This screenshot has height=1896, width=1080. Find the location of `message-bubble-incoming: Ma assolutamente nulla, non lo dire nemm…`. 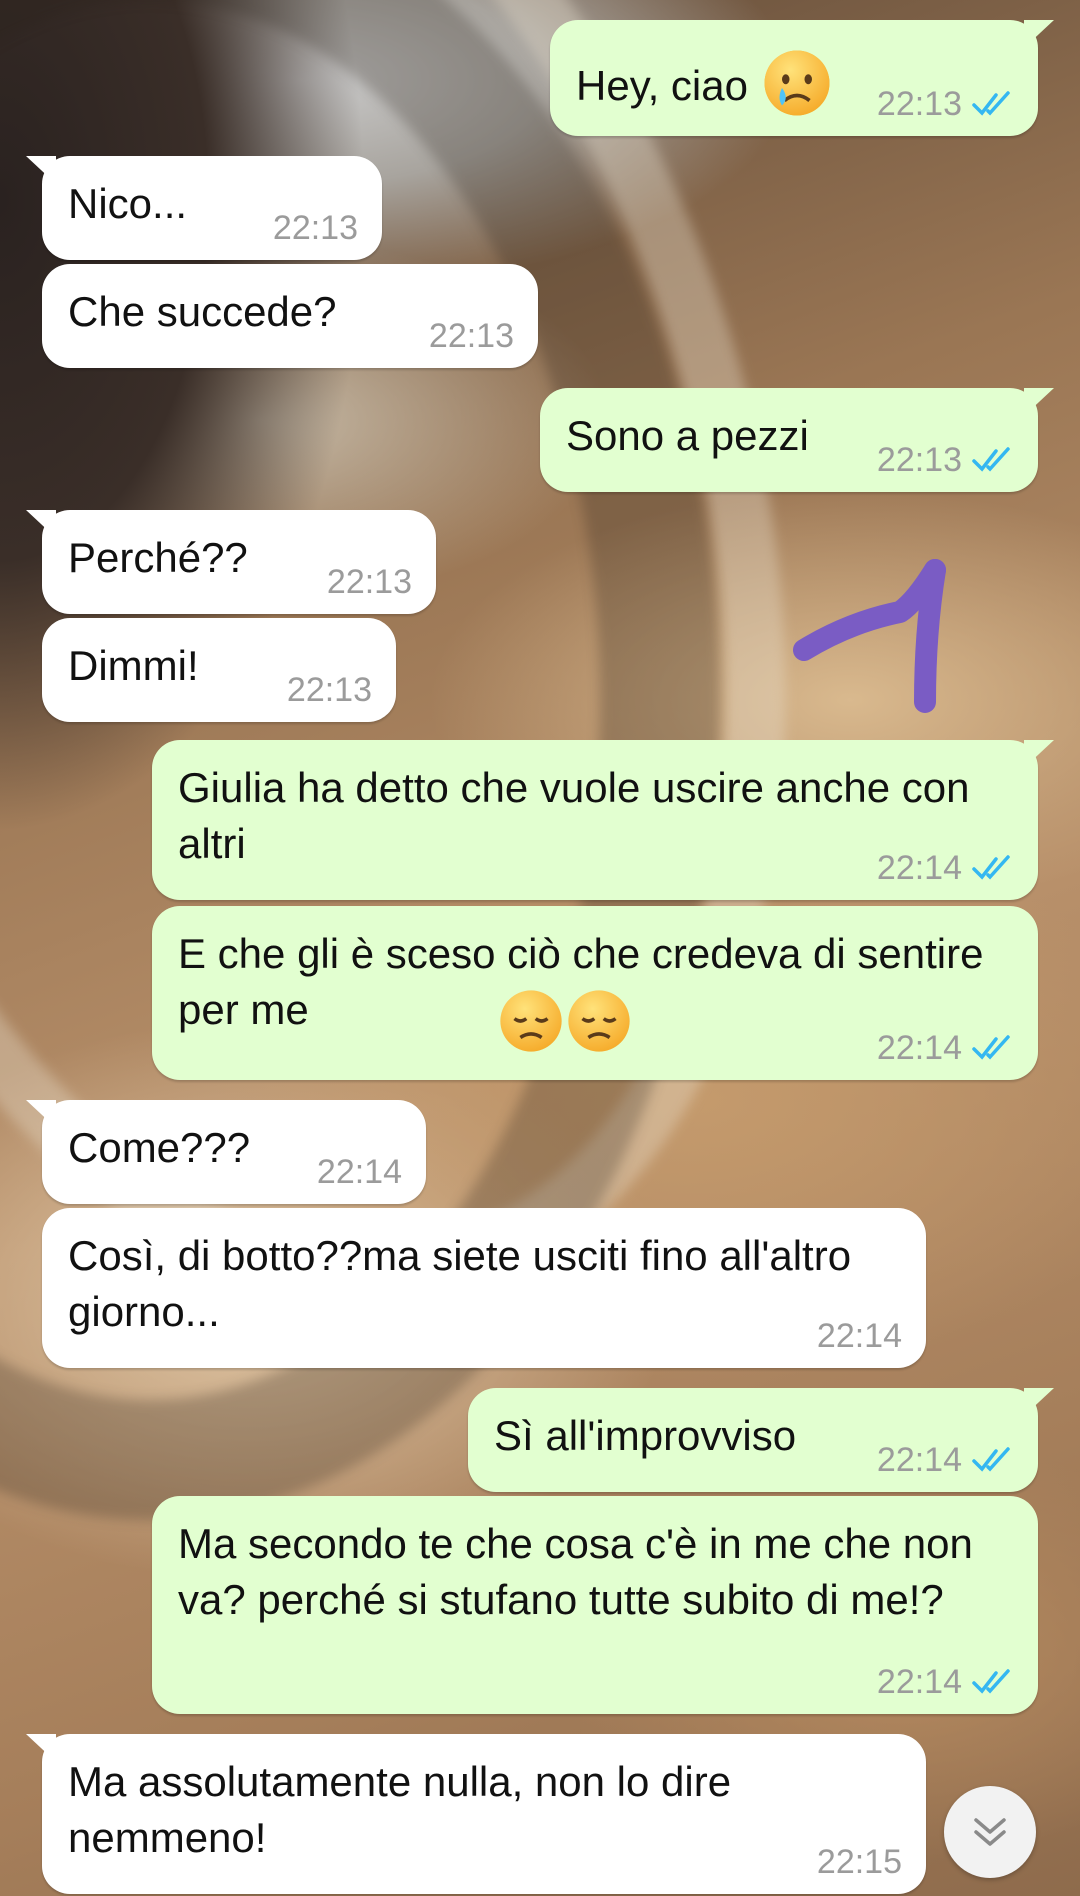

message-bubble-incoming: Ma assolutamente nulla, non lo dire nemm… is located at coordinates (476, 1814).